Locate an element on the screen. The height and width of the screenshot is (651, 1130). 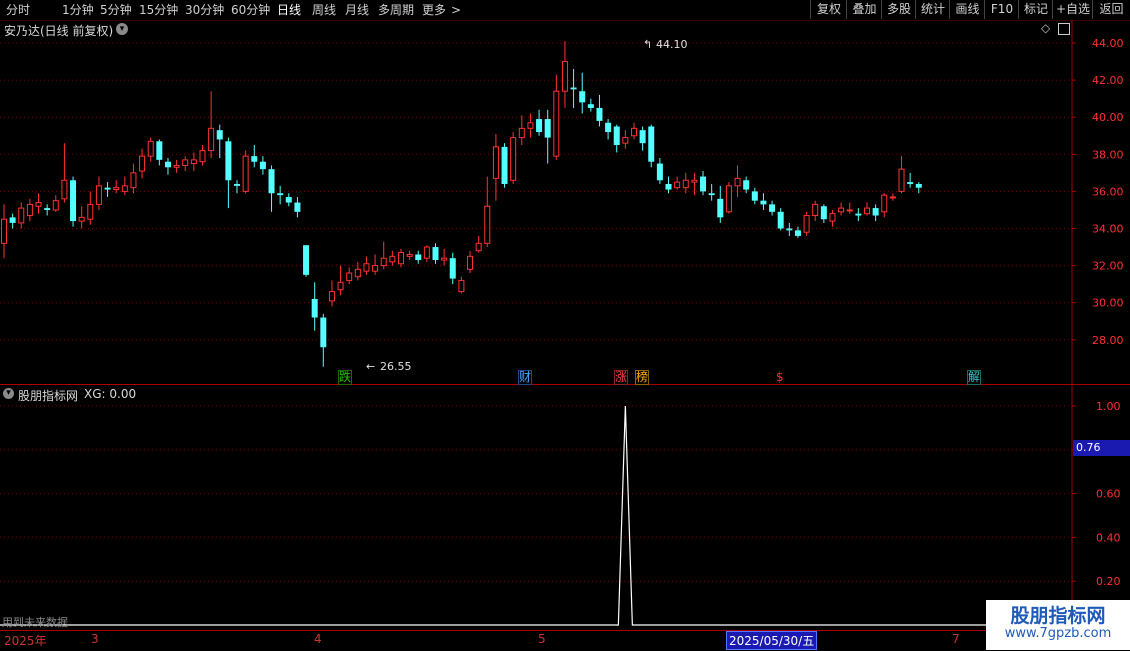
event-marker-list: 榜 is located at coordinates (642, 377).